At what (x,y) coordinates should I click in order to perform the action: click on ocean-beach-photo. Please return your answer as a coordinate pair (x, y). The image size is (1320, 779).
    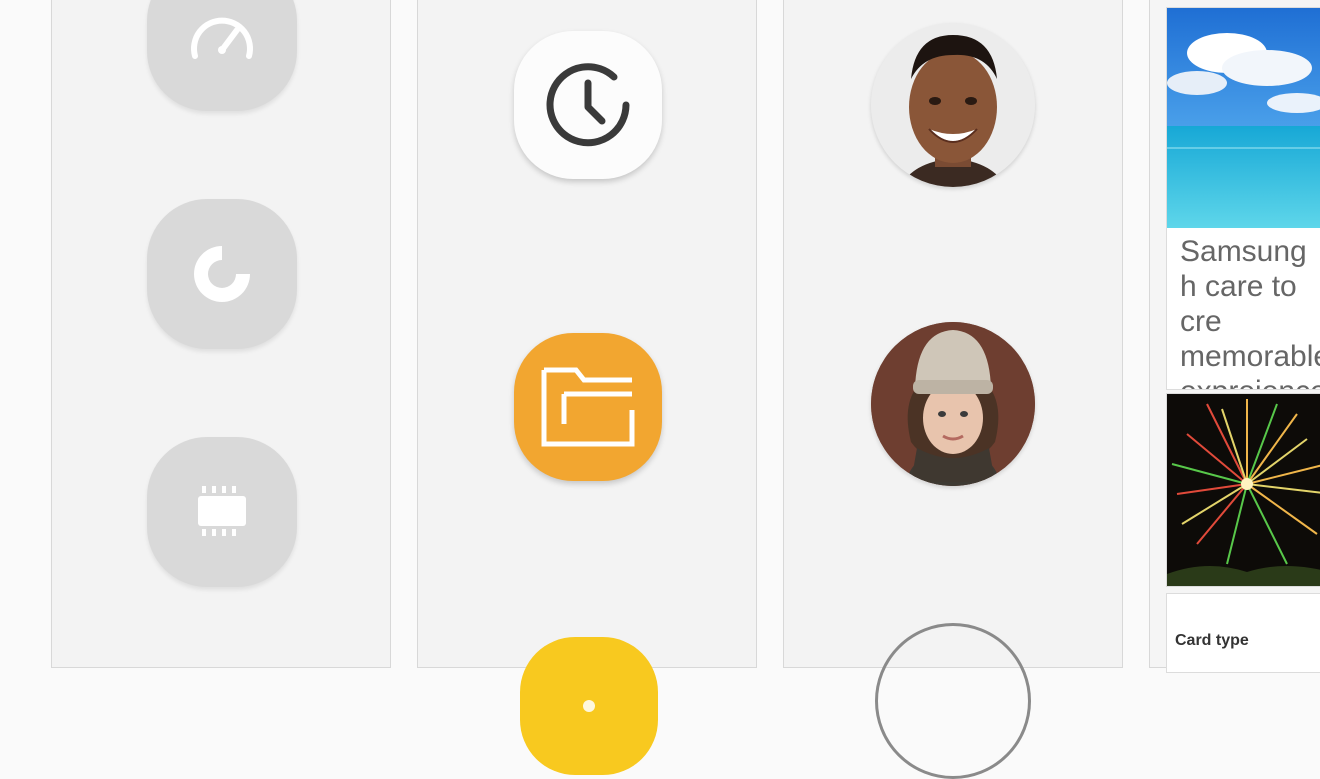
    Looking at the image, I should click on (1243, 118).